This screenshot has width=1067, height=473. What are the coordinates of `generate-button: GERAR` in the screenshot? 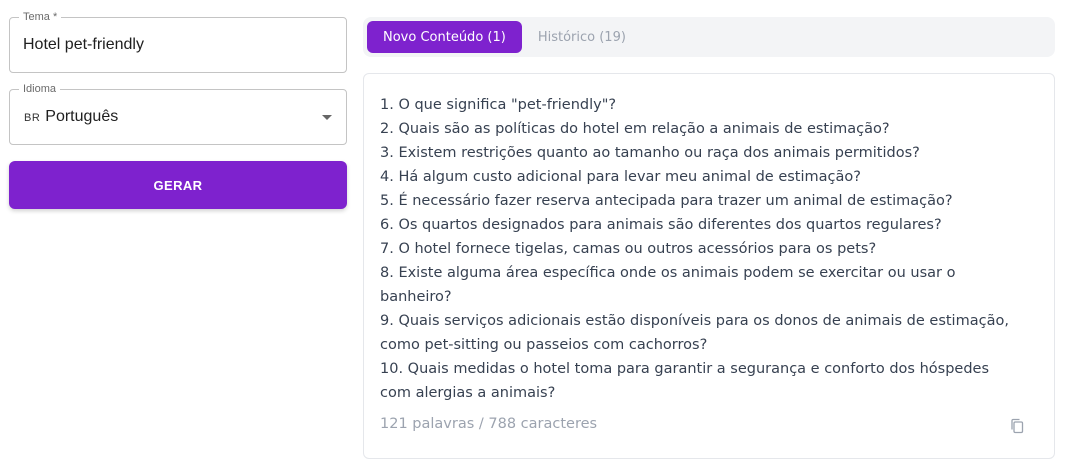 It's located at (178, 185).